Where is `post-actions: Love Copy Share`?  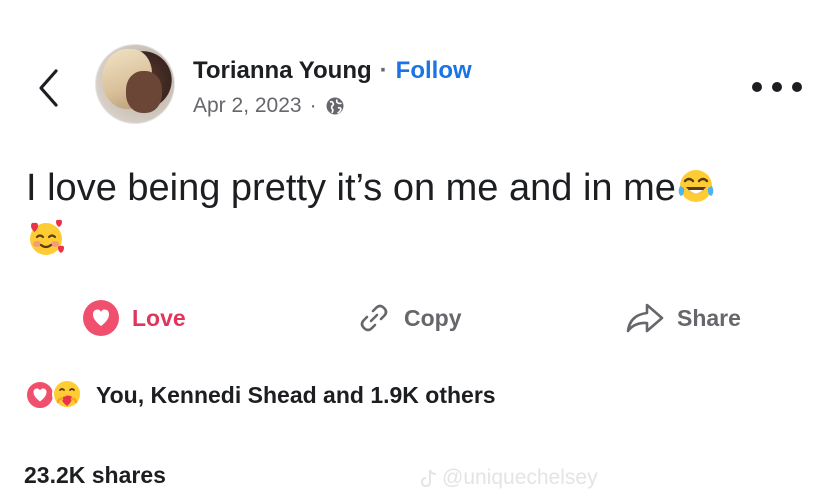 post-actions: Love Copy Share is located at coordinates (414, 318).